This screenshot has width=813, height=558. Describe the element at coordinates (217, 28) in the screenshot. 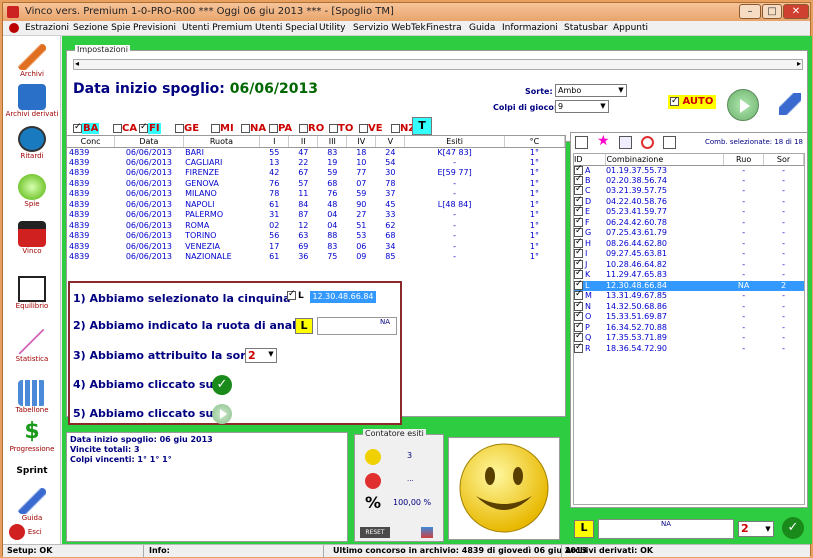

I see `menu-utenti-premium: Utenti Premium` at that location.